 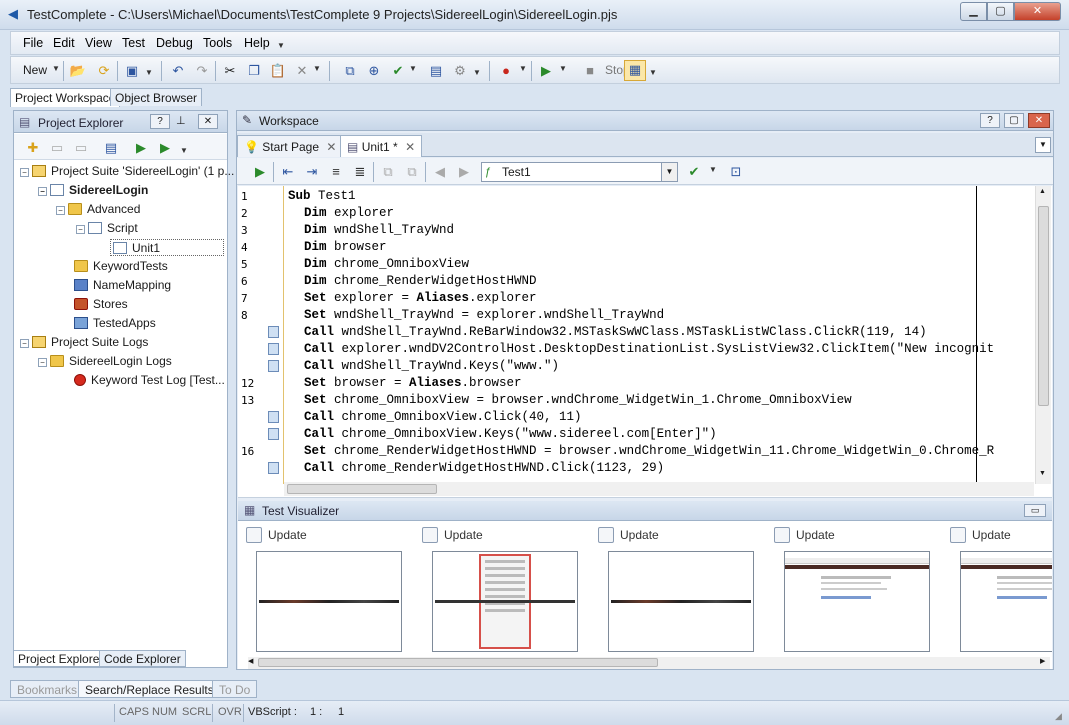 What do you see at coordinates (440, 171) in the screenshot?
I see `navigate-back-icon: ◀` at bounding box center [440, 171].